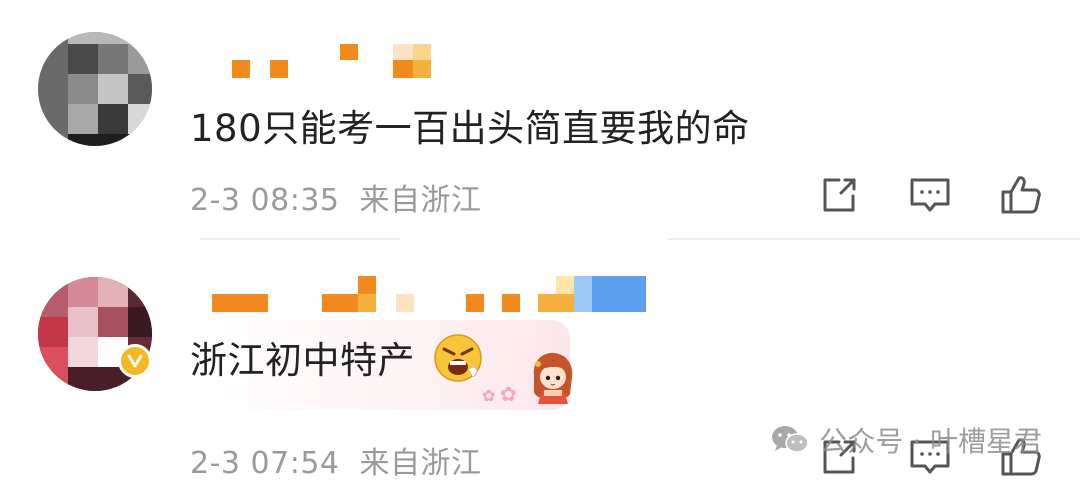 The image size is (1080, 483). Describe the element at coordinates (265, 463) in the screenshot. I see `timestamp: 2-3 07:54` at that location.